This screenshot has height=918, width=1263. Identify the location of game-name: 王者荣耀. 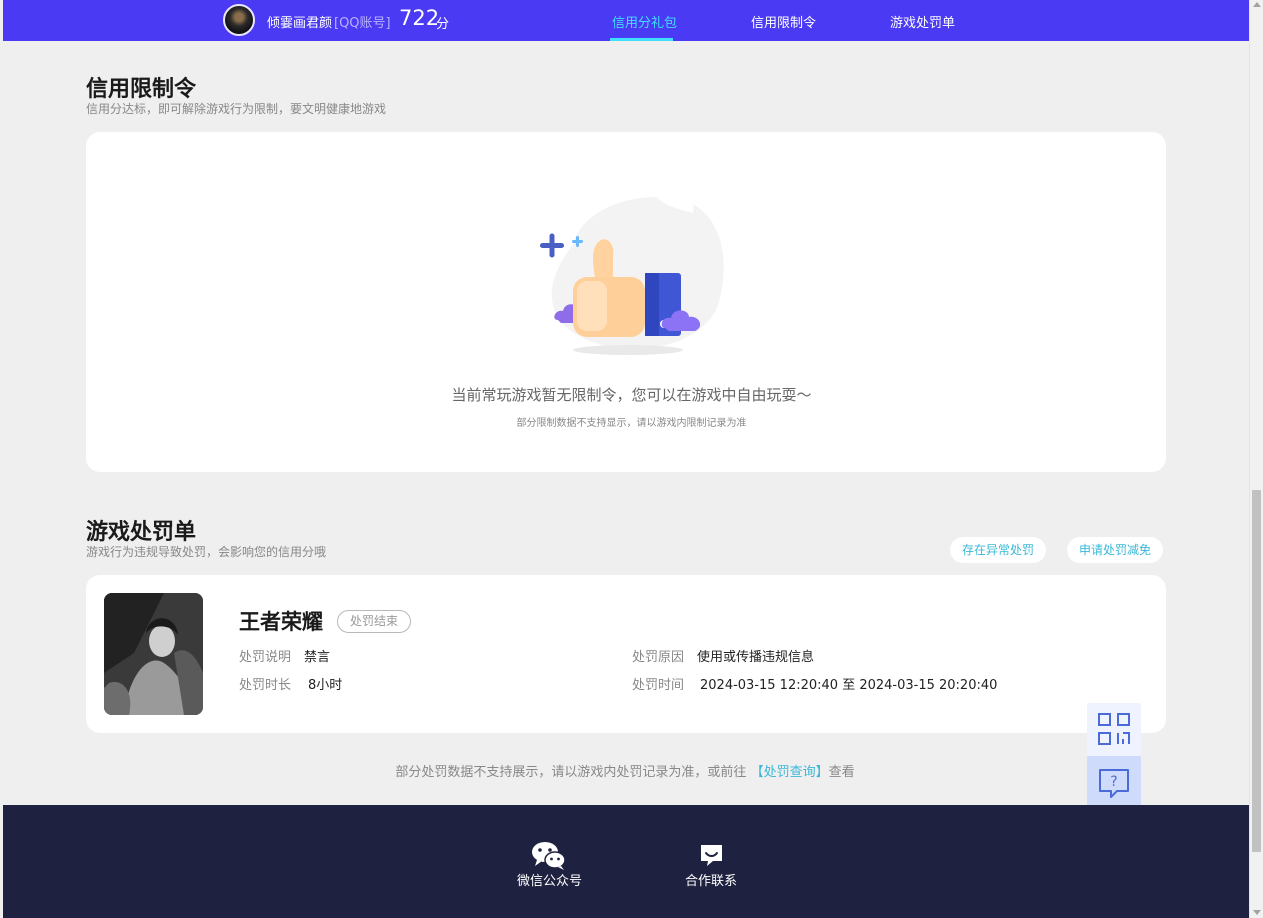
(281, 622).